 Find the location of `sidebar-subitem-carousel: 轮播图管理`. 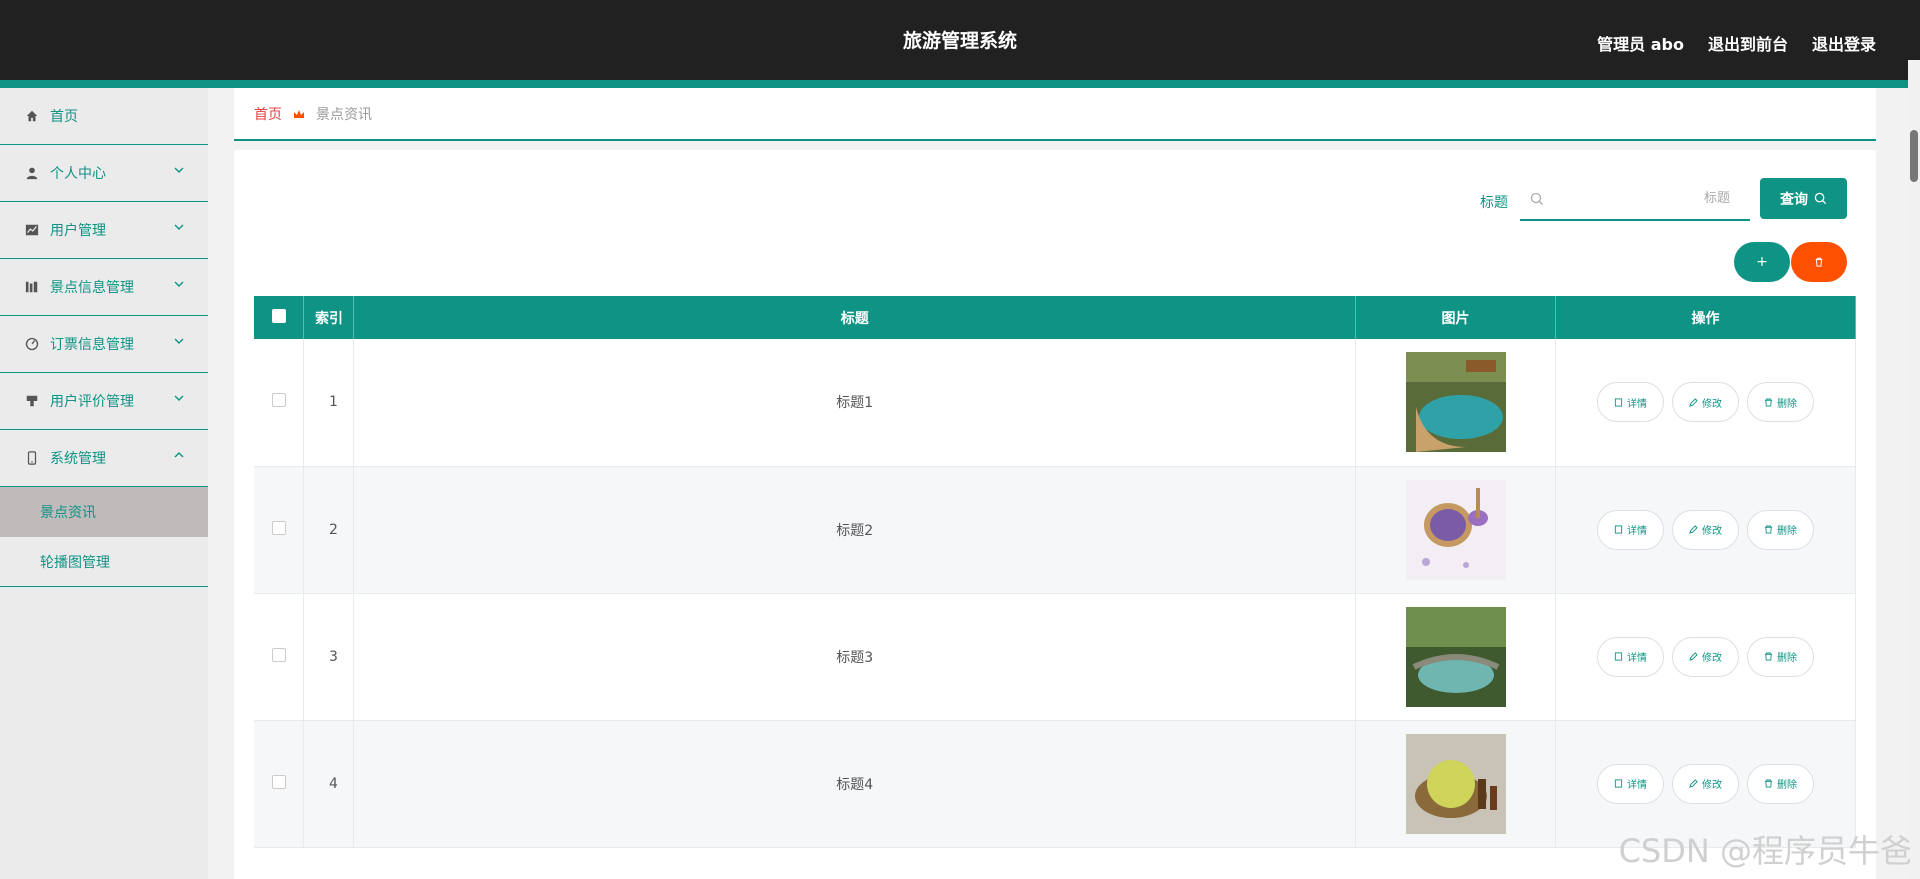

sidebar-subitem-carousel: 轮播图管理 is located at coordinates (104, 562).